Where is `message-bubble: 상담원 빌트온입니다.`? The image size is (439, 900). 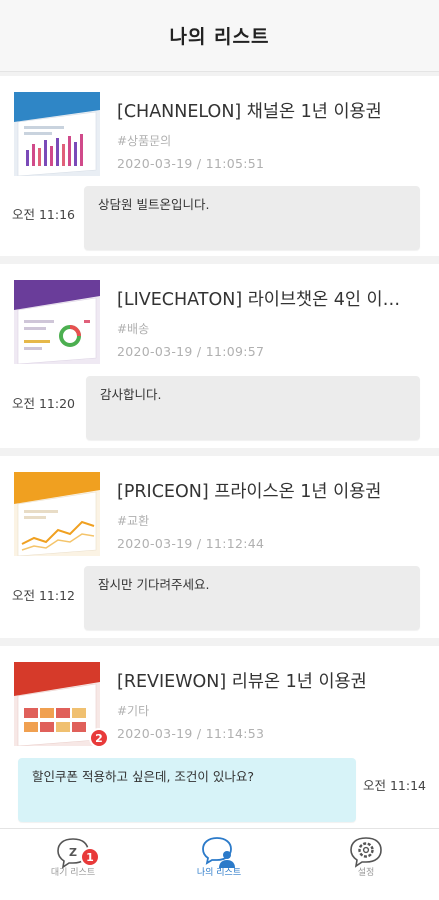 message-bubble: 상담원 빌트온입니다. is located at coordinates (252, 218).